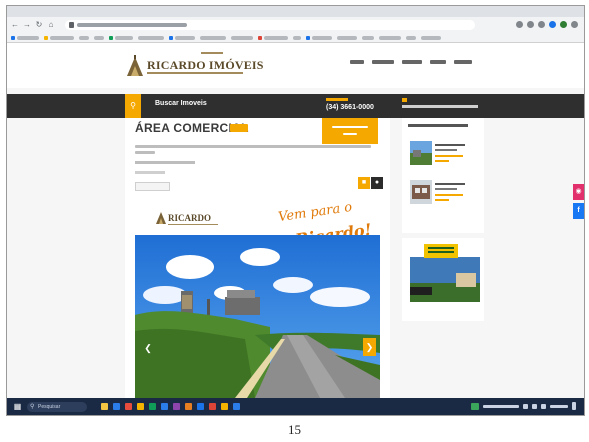  What do you see at coordinates (270, 25) in the screenshot?
I see `address-bar` at bounding box center [270, 25].